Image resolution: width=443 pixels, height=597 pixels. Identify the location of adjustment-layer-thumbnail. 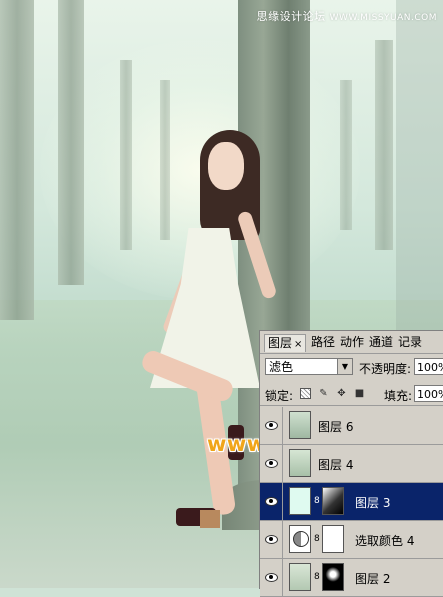
(300, 539).